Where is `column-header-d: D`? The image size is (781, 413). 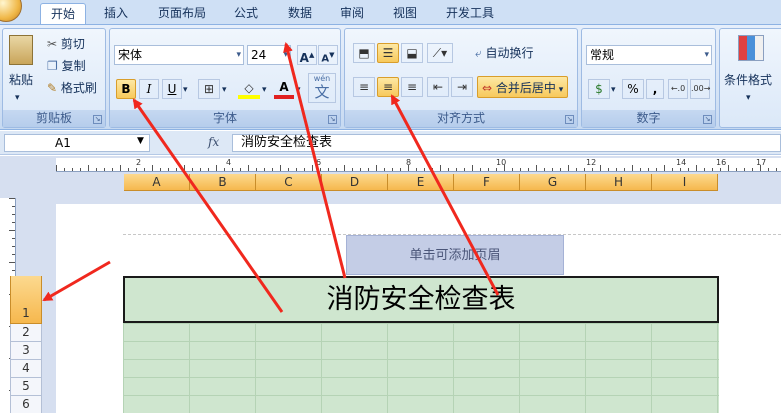 column-header-d: D is located at coordinates (355, 182).